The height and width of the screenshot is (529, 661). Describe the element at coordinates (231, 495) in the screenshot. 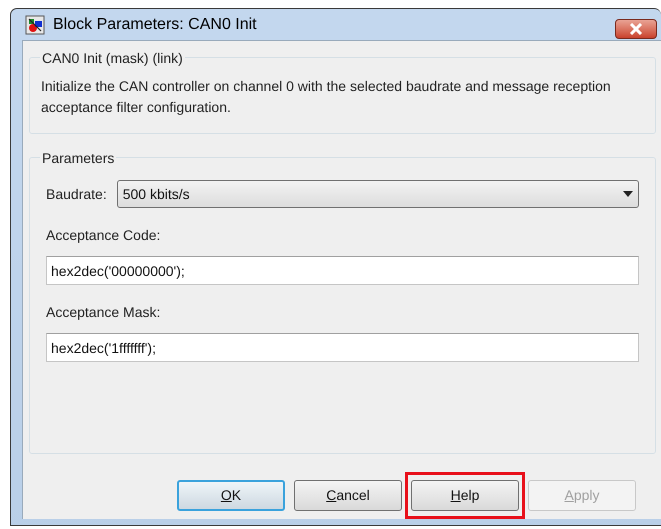

I see `dialog-button: OK` at that location.